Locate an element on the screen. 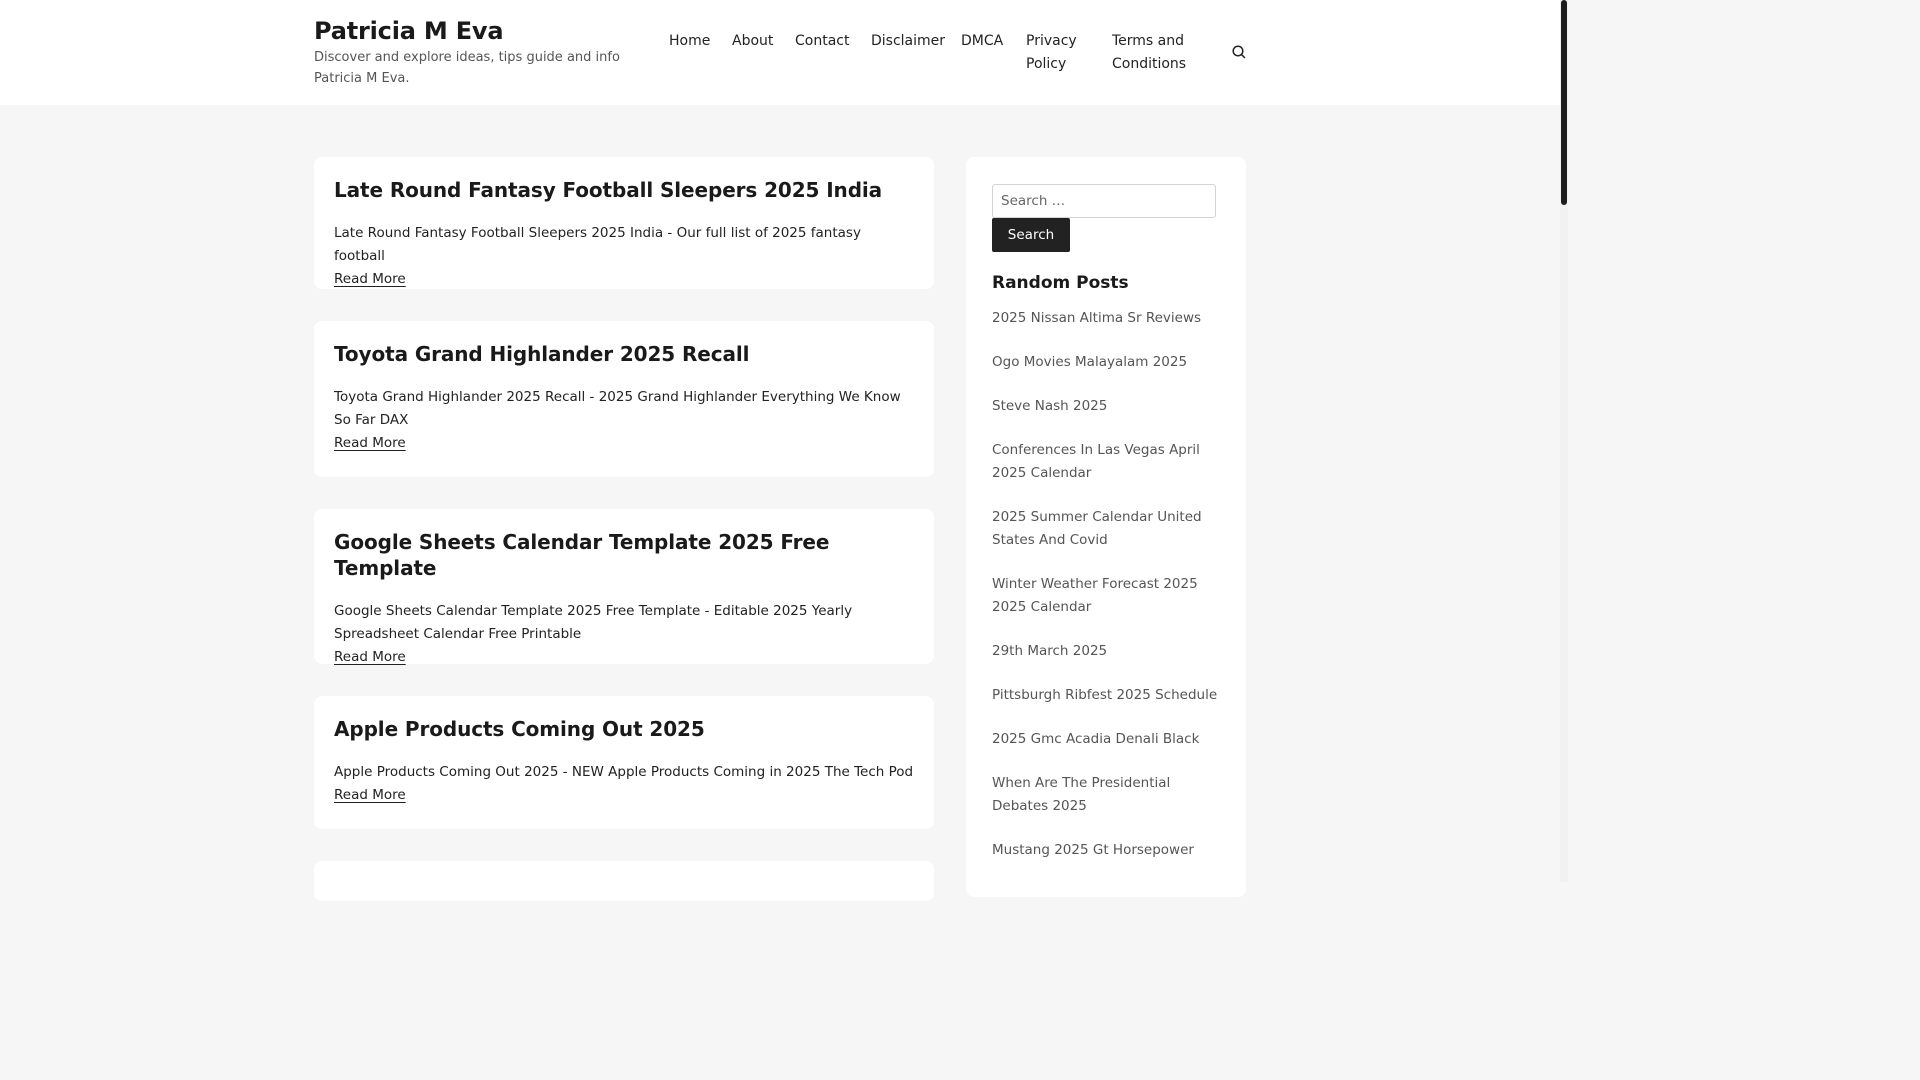 The height and width of the screenshot is (1080, 1920). post-card is located at coordinates (624, 881).